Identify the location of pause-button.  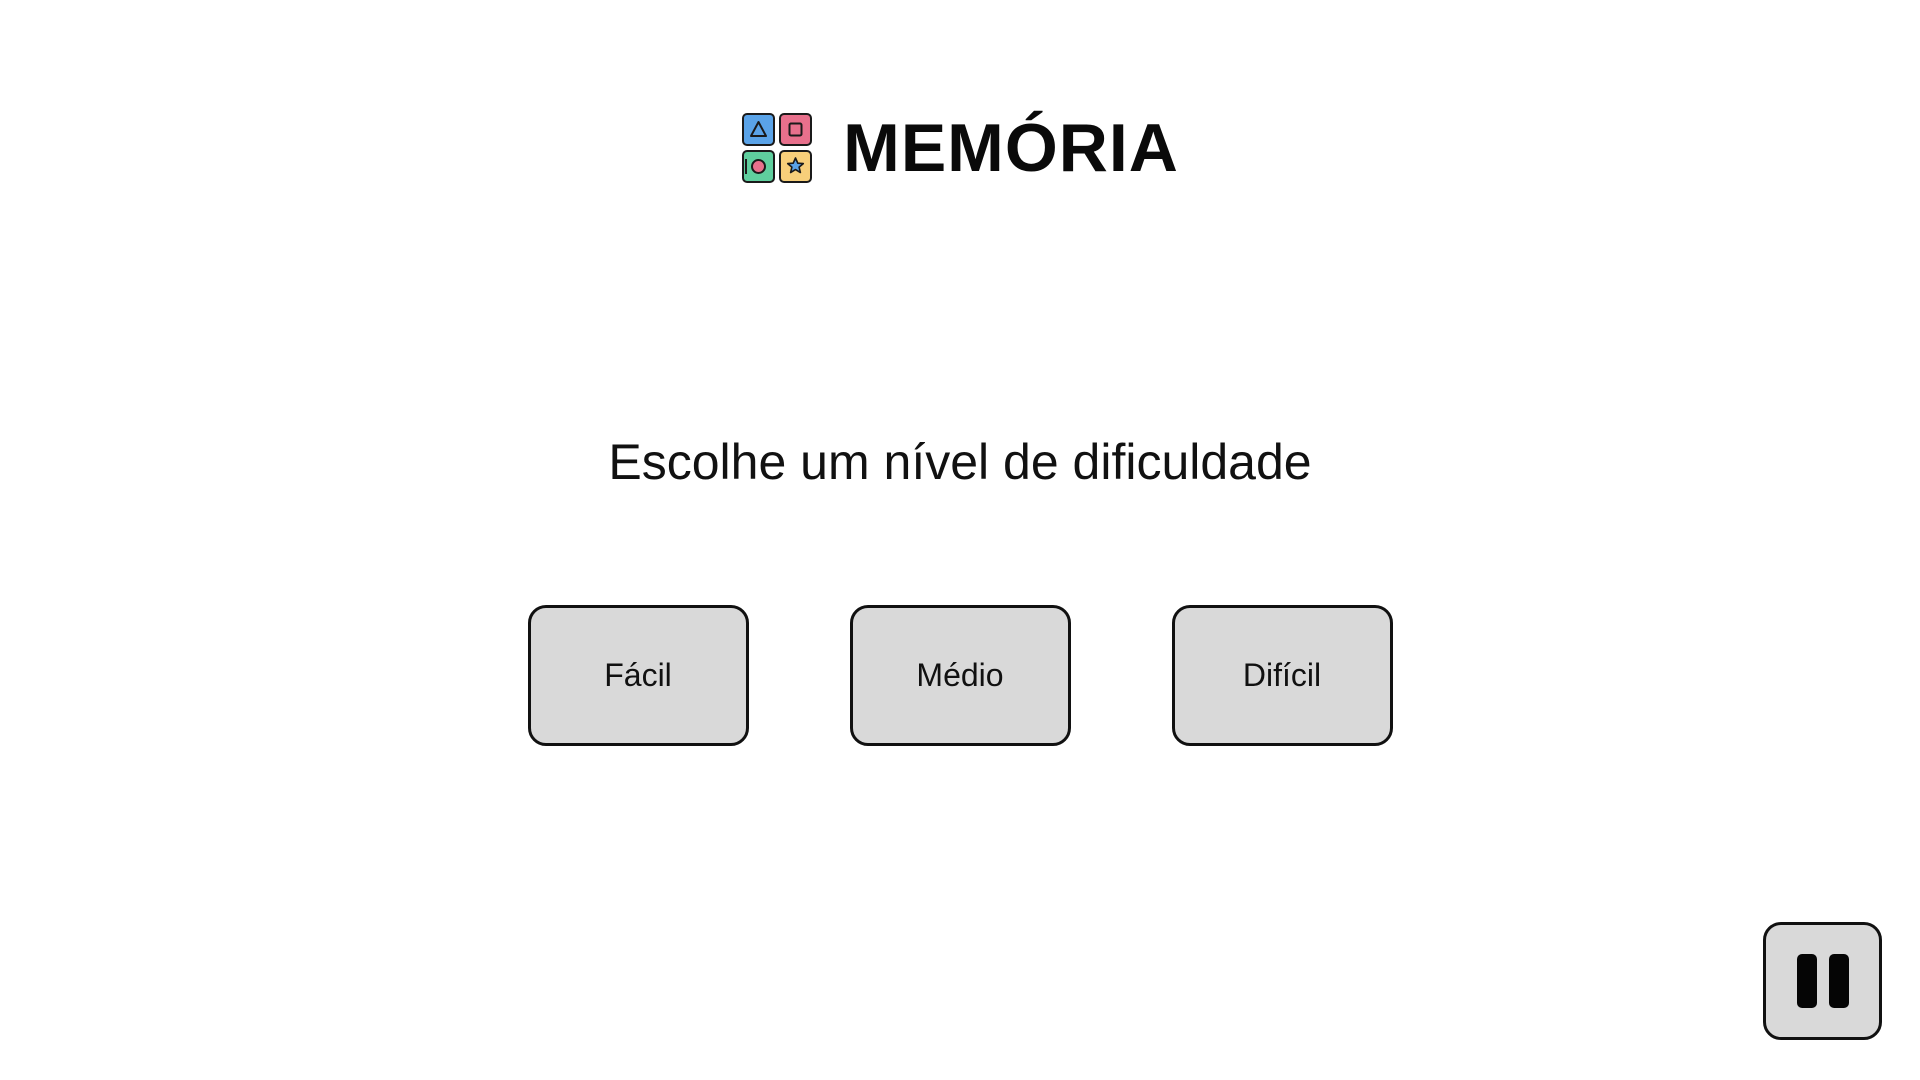
(1822, 981).